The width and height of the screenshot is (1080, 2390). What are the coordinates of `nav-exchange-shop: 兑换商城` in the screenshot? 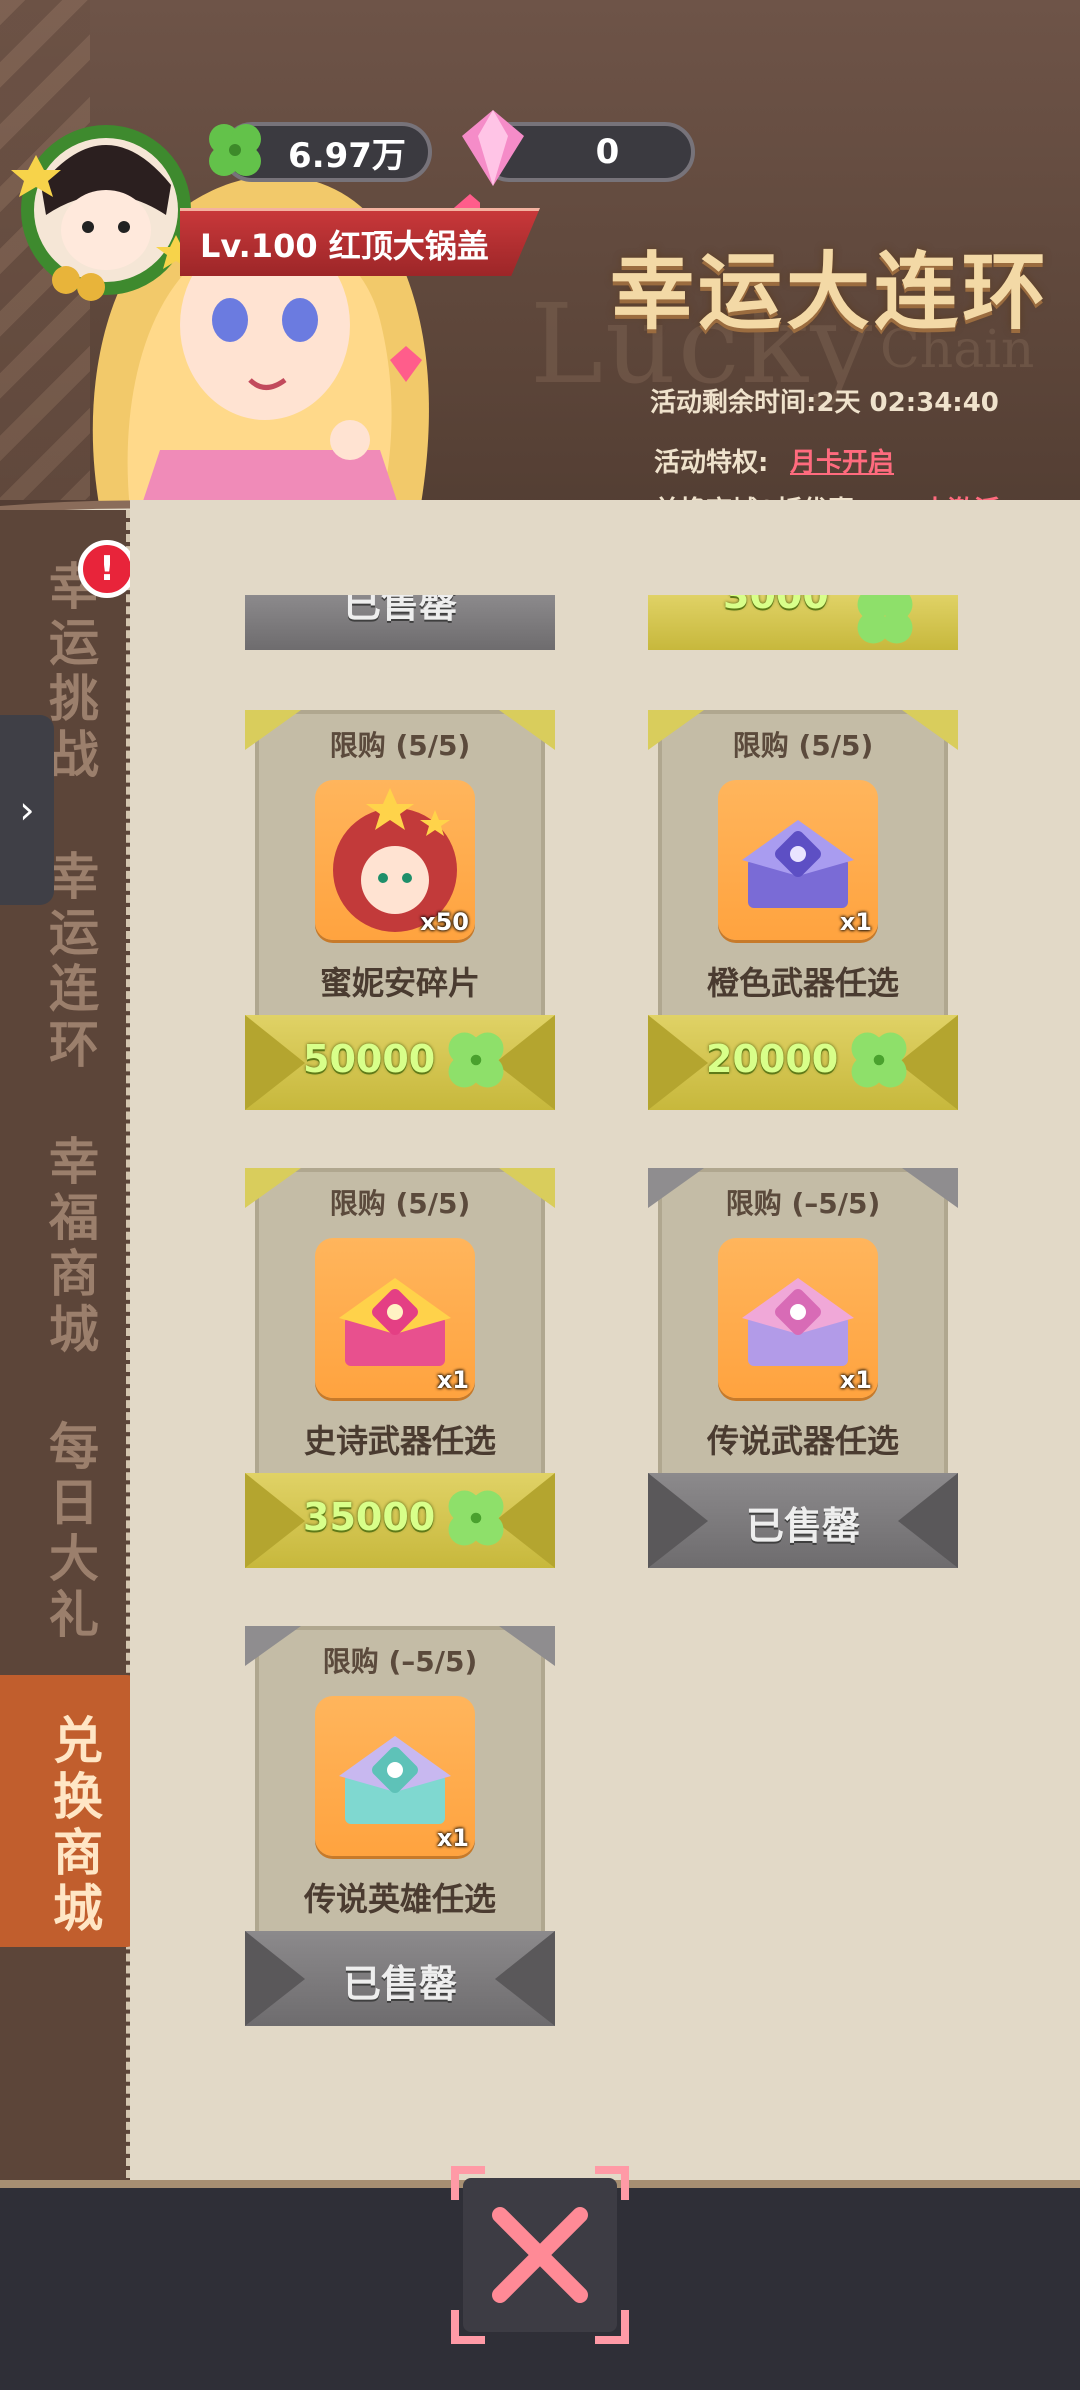 It's located at (72, 1811).